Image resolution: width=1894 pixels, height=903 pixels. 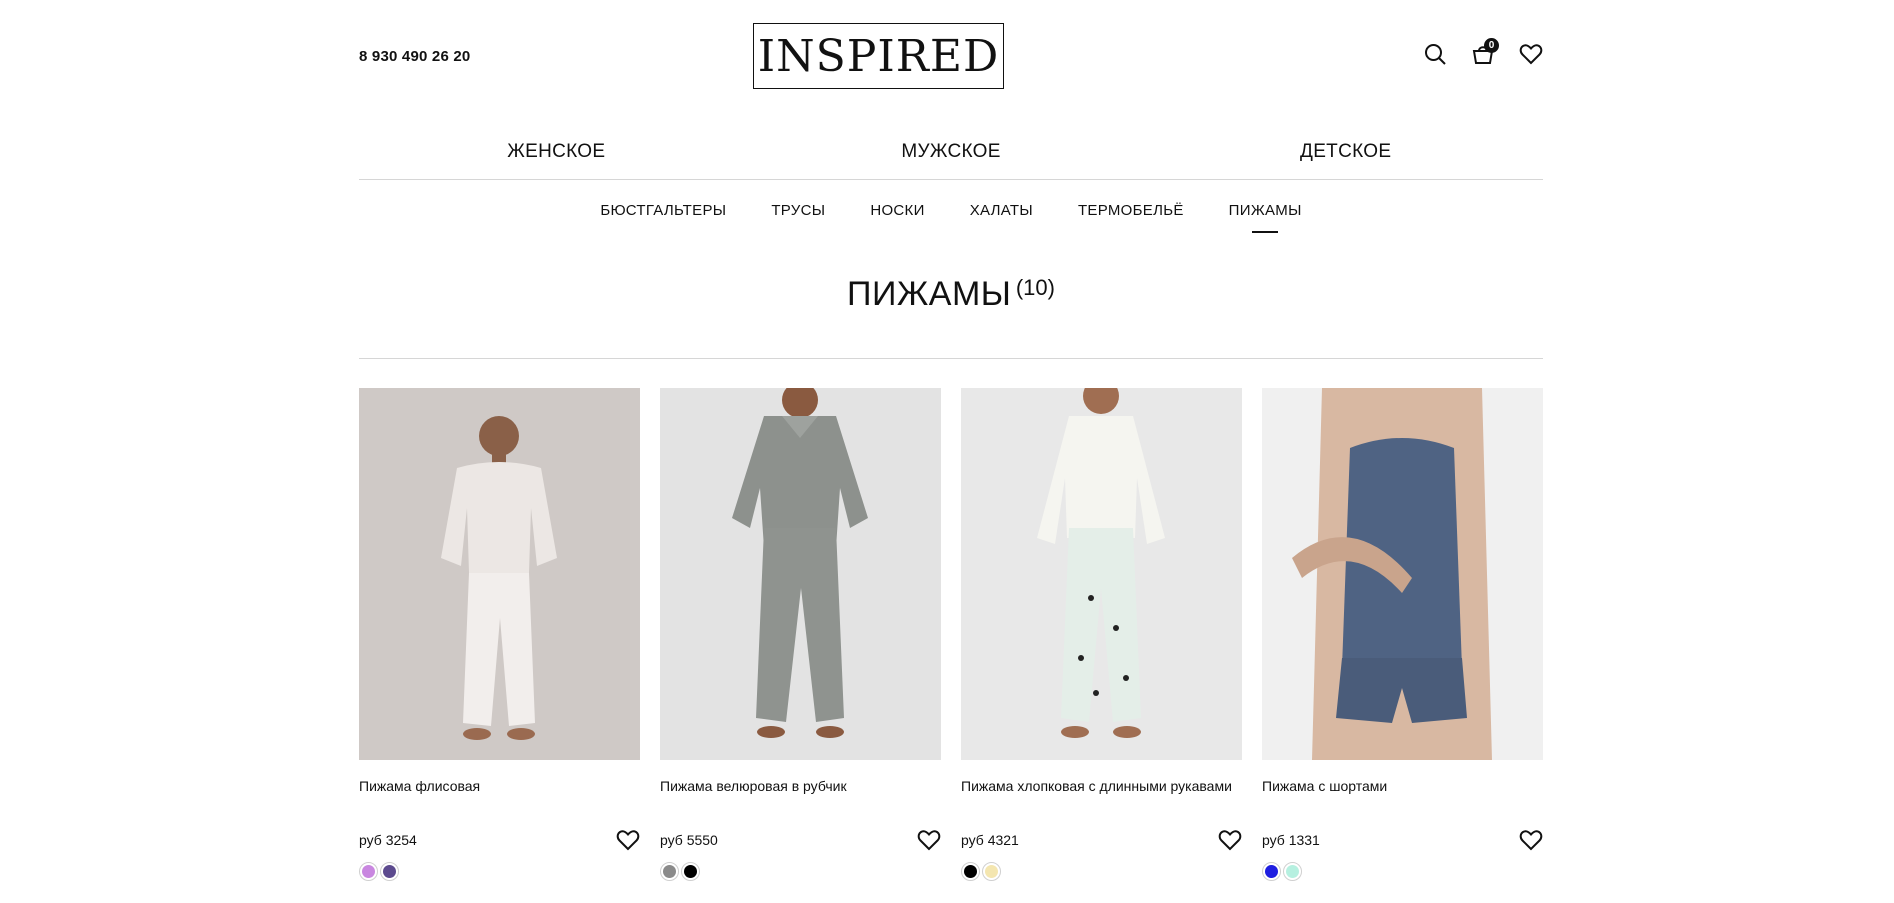 What do you see at coordinates (1101, 795) in the screenshot?
I see `product-name: Пижама хлопковая с длинными рукавами` at bounding box center [1101, 795].